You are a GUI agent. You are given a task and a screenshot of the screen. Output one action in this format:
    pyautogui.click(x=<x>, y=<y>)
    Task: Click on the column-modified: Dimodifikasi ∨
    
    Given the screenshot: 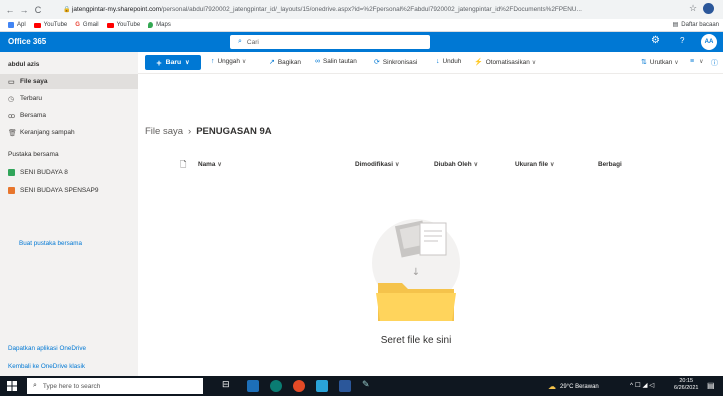 What is the action you would take?
    pyautogui.click(x=377, y=164)
    